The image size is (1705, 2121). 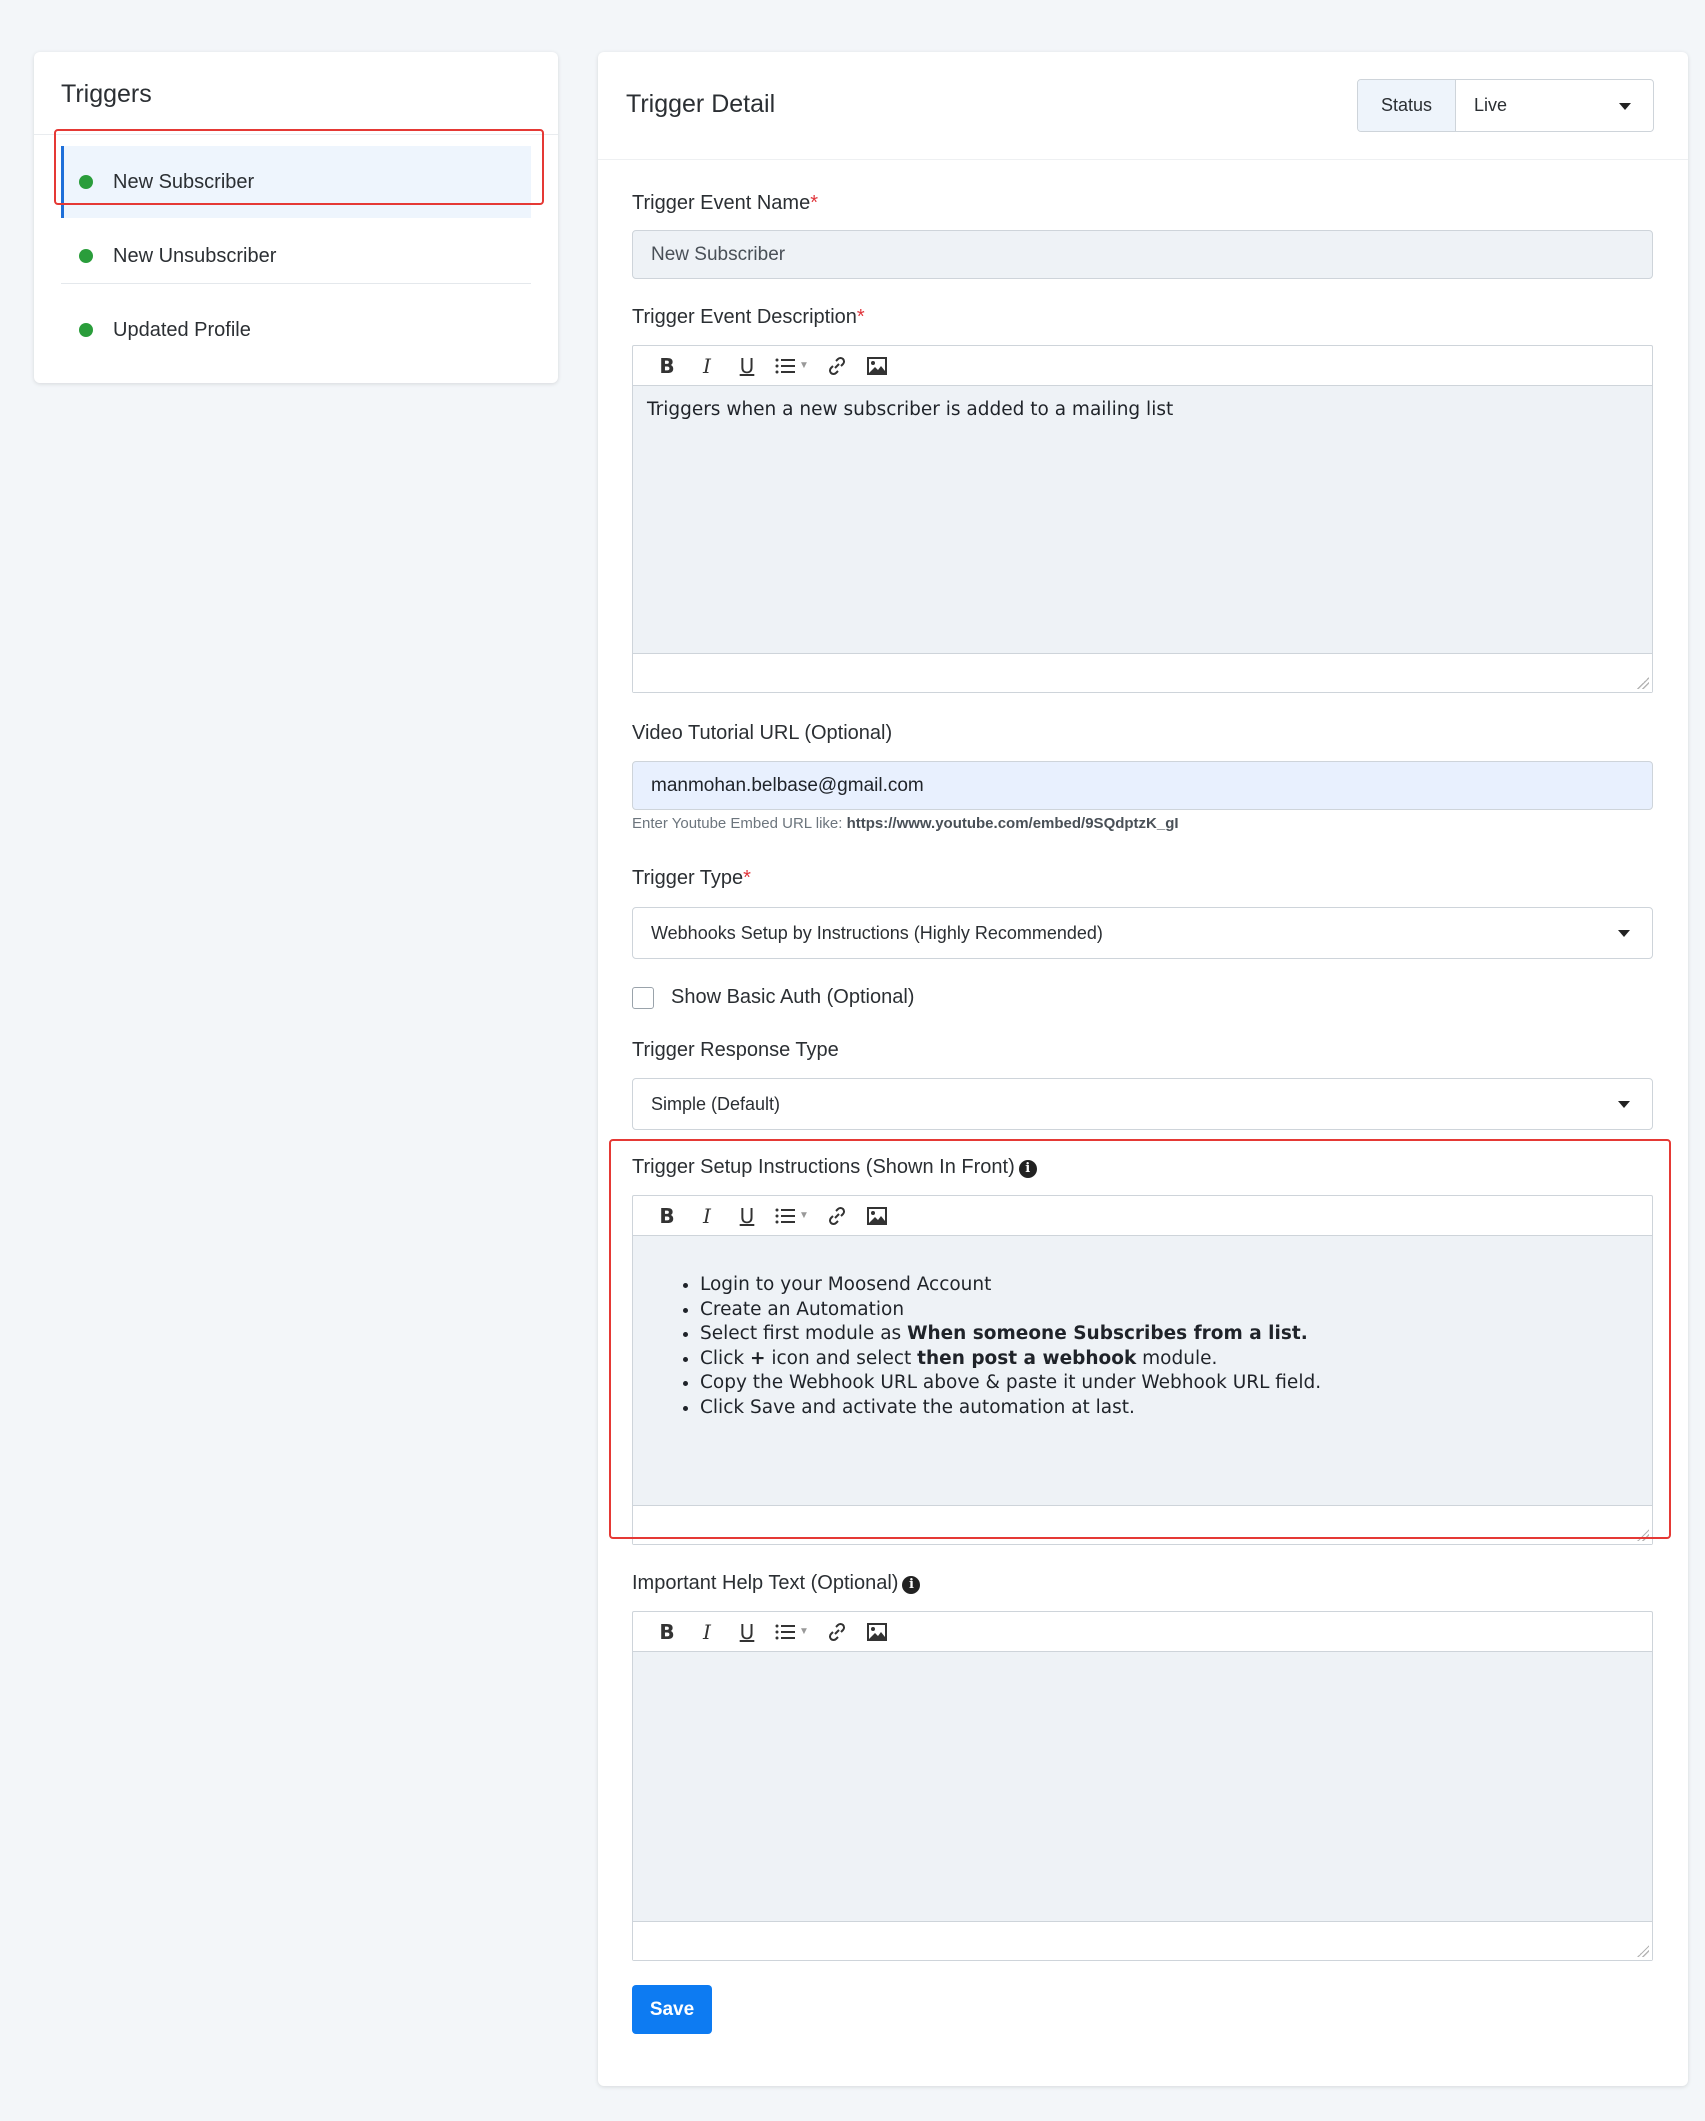 What do you see at coordinates (757, 1358) in the screenshot?
I see `plus-icon: +` at bounding box center [757, 1358].